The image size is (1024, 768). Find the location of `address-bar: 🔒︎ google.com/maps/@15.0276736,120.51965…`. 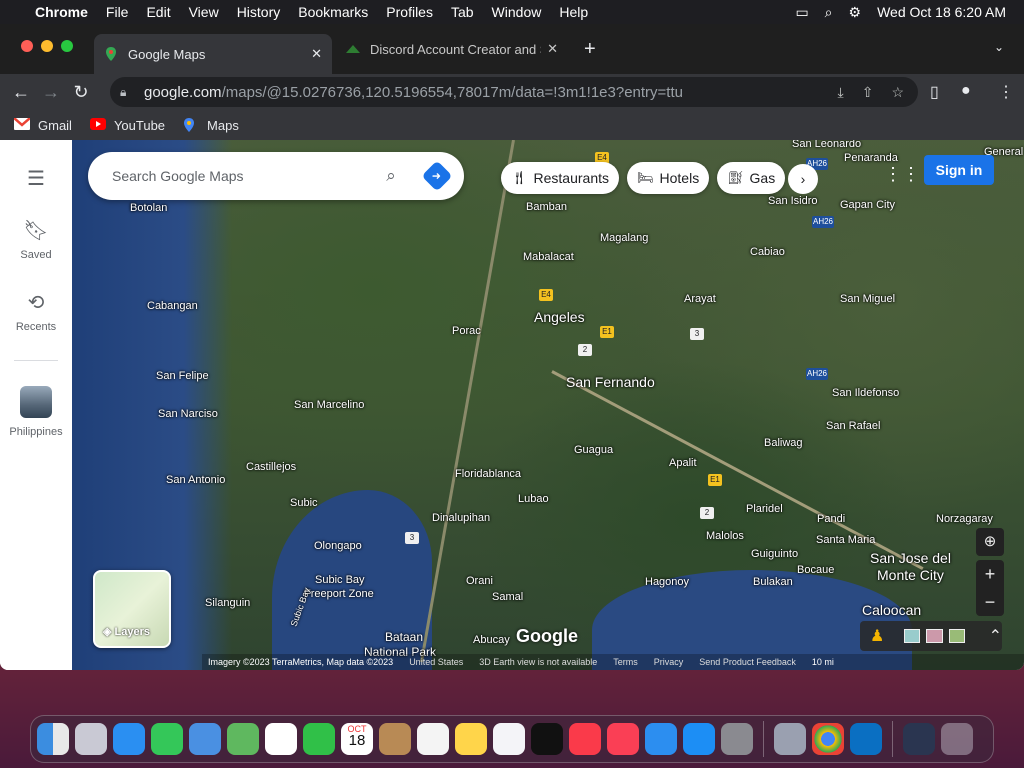

address-bar: 🔒︎ google.com/maps/@15.0276736,120.51965… is located at coordinates (514, 92).